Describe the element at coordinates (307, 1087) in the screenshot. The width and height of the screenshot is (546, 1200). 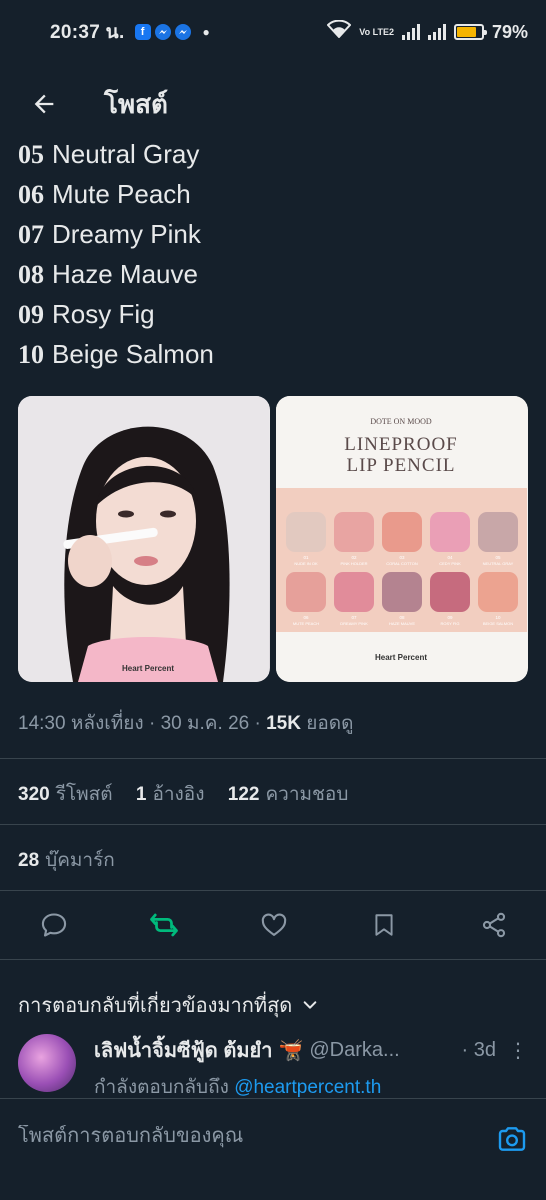
I see `mention-link: @heartpercent.th` at that location.